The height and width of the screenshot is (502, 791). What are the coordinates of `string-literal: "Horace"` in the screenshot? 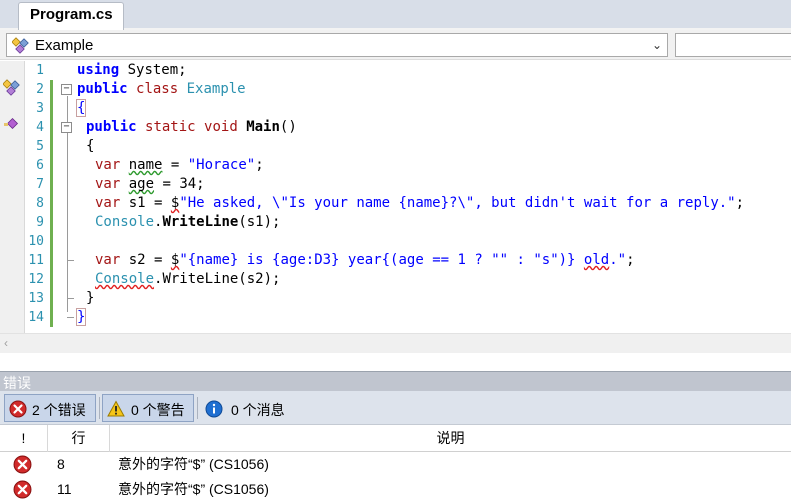 It's located at (221, 165).